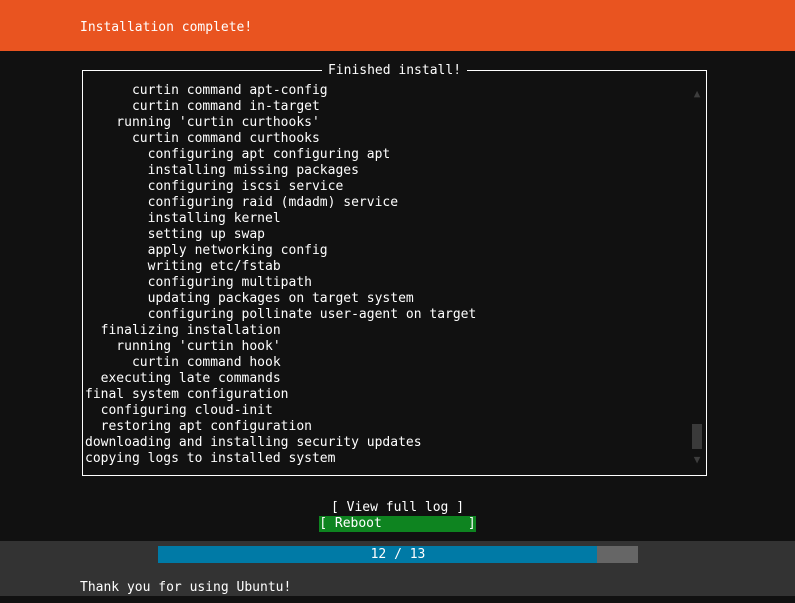 Image resolution: width=795 pixels, height=603 pixels. I want to click on progress-bar: 12 / 13, so click(398, 554).